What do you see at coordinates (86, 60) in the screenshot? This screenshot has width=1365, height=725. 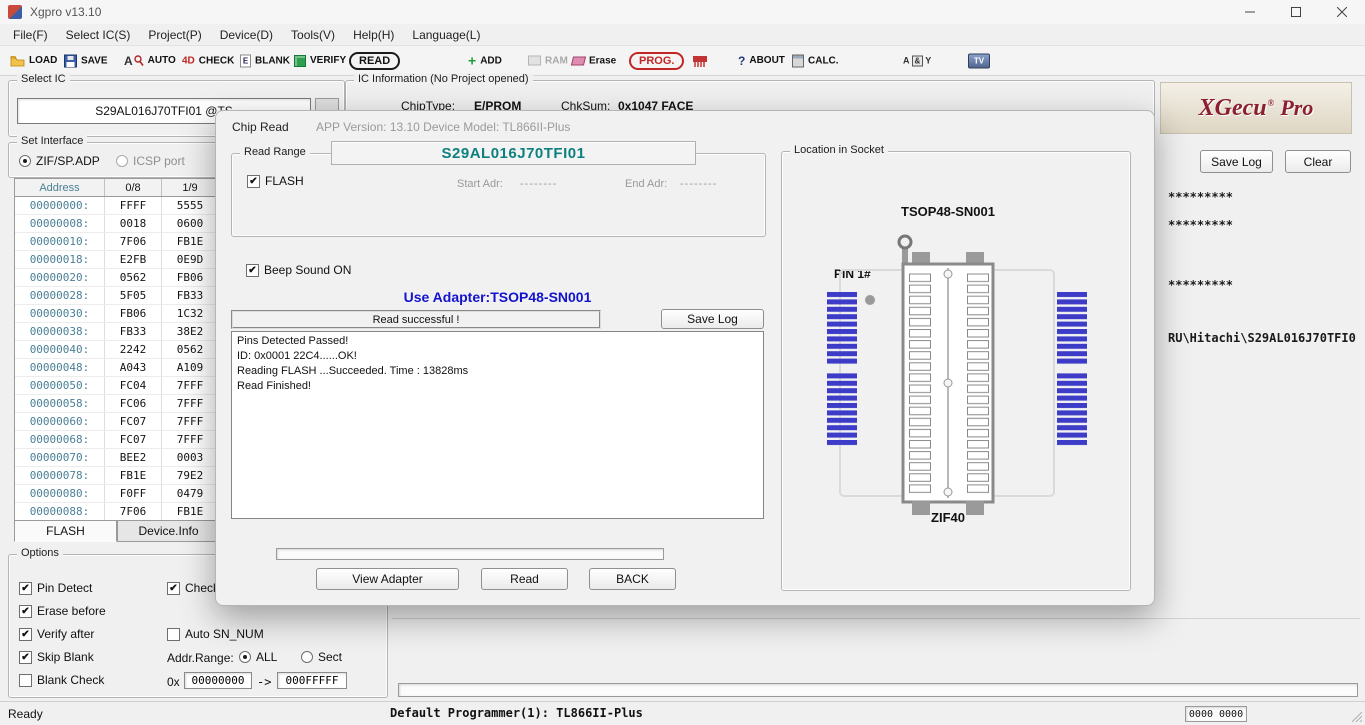 I see `save-button: SAVE` at bounding box center [86, 60].